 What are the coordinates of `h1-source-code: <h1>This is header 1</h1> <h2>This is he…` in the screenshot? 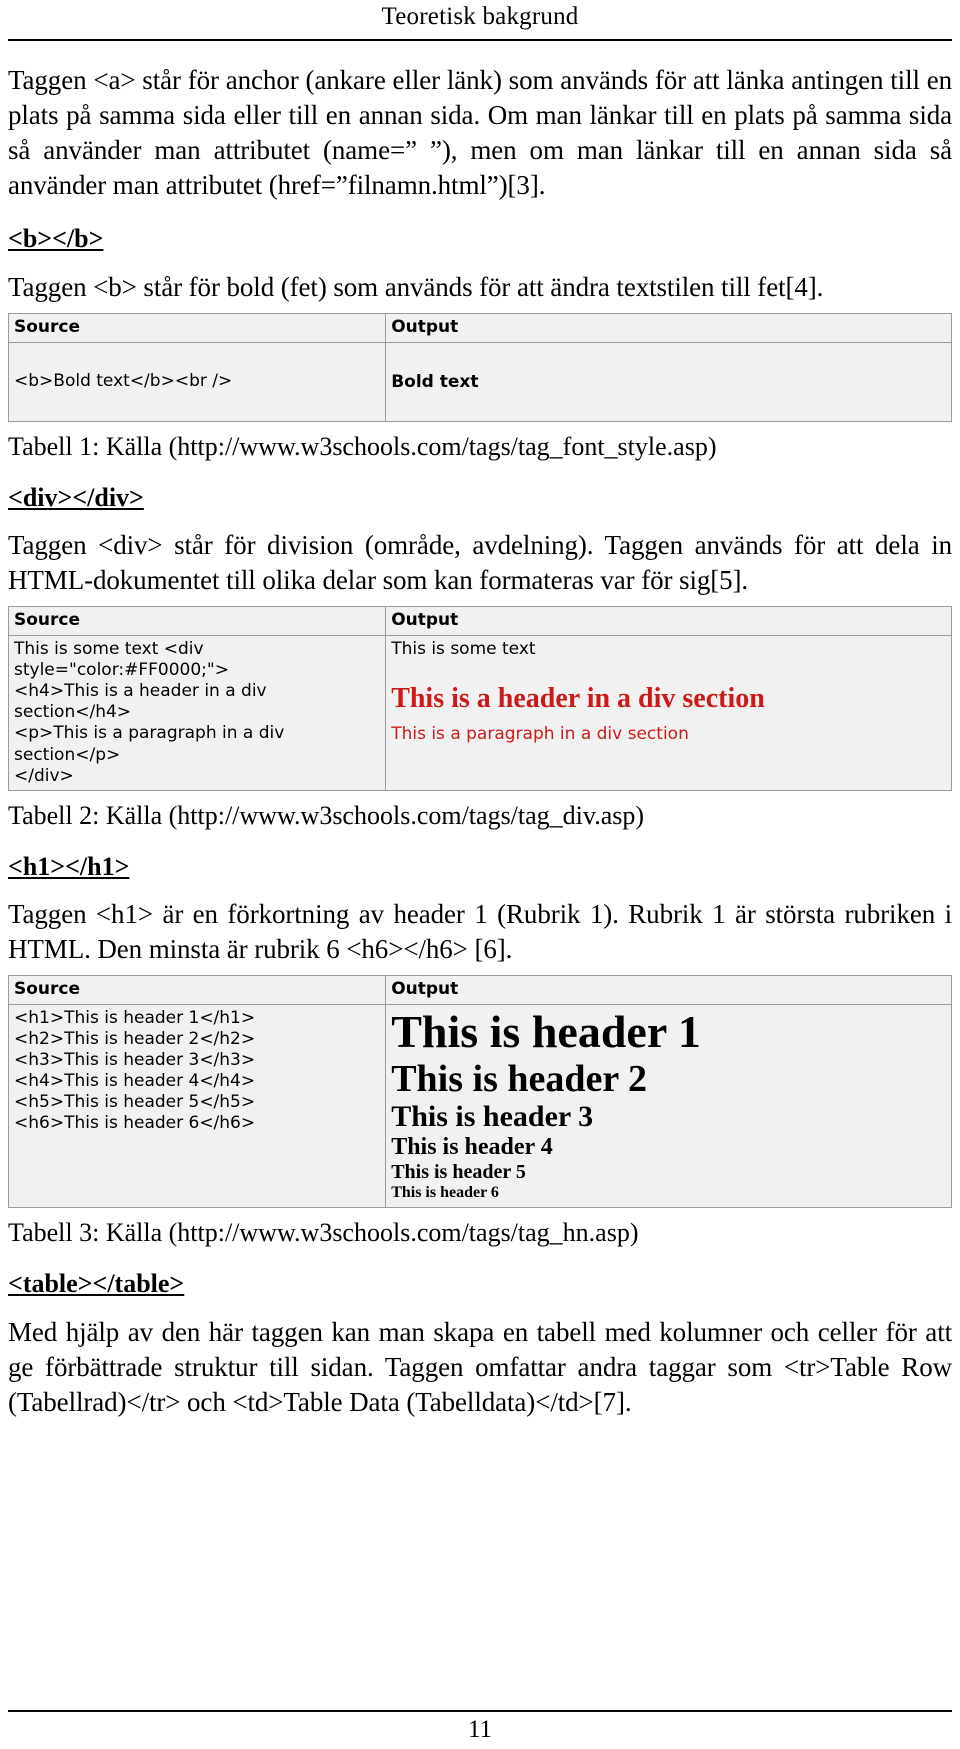 It's located at (135, 1071).